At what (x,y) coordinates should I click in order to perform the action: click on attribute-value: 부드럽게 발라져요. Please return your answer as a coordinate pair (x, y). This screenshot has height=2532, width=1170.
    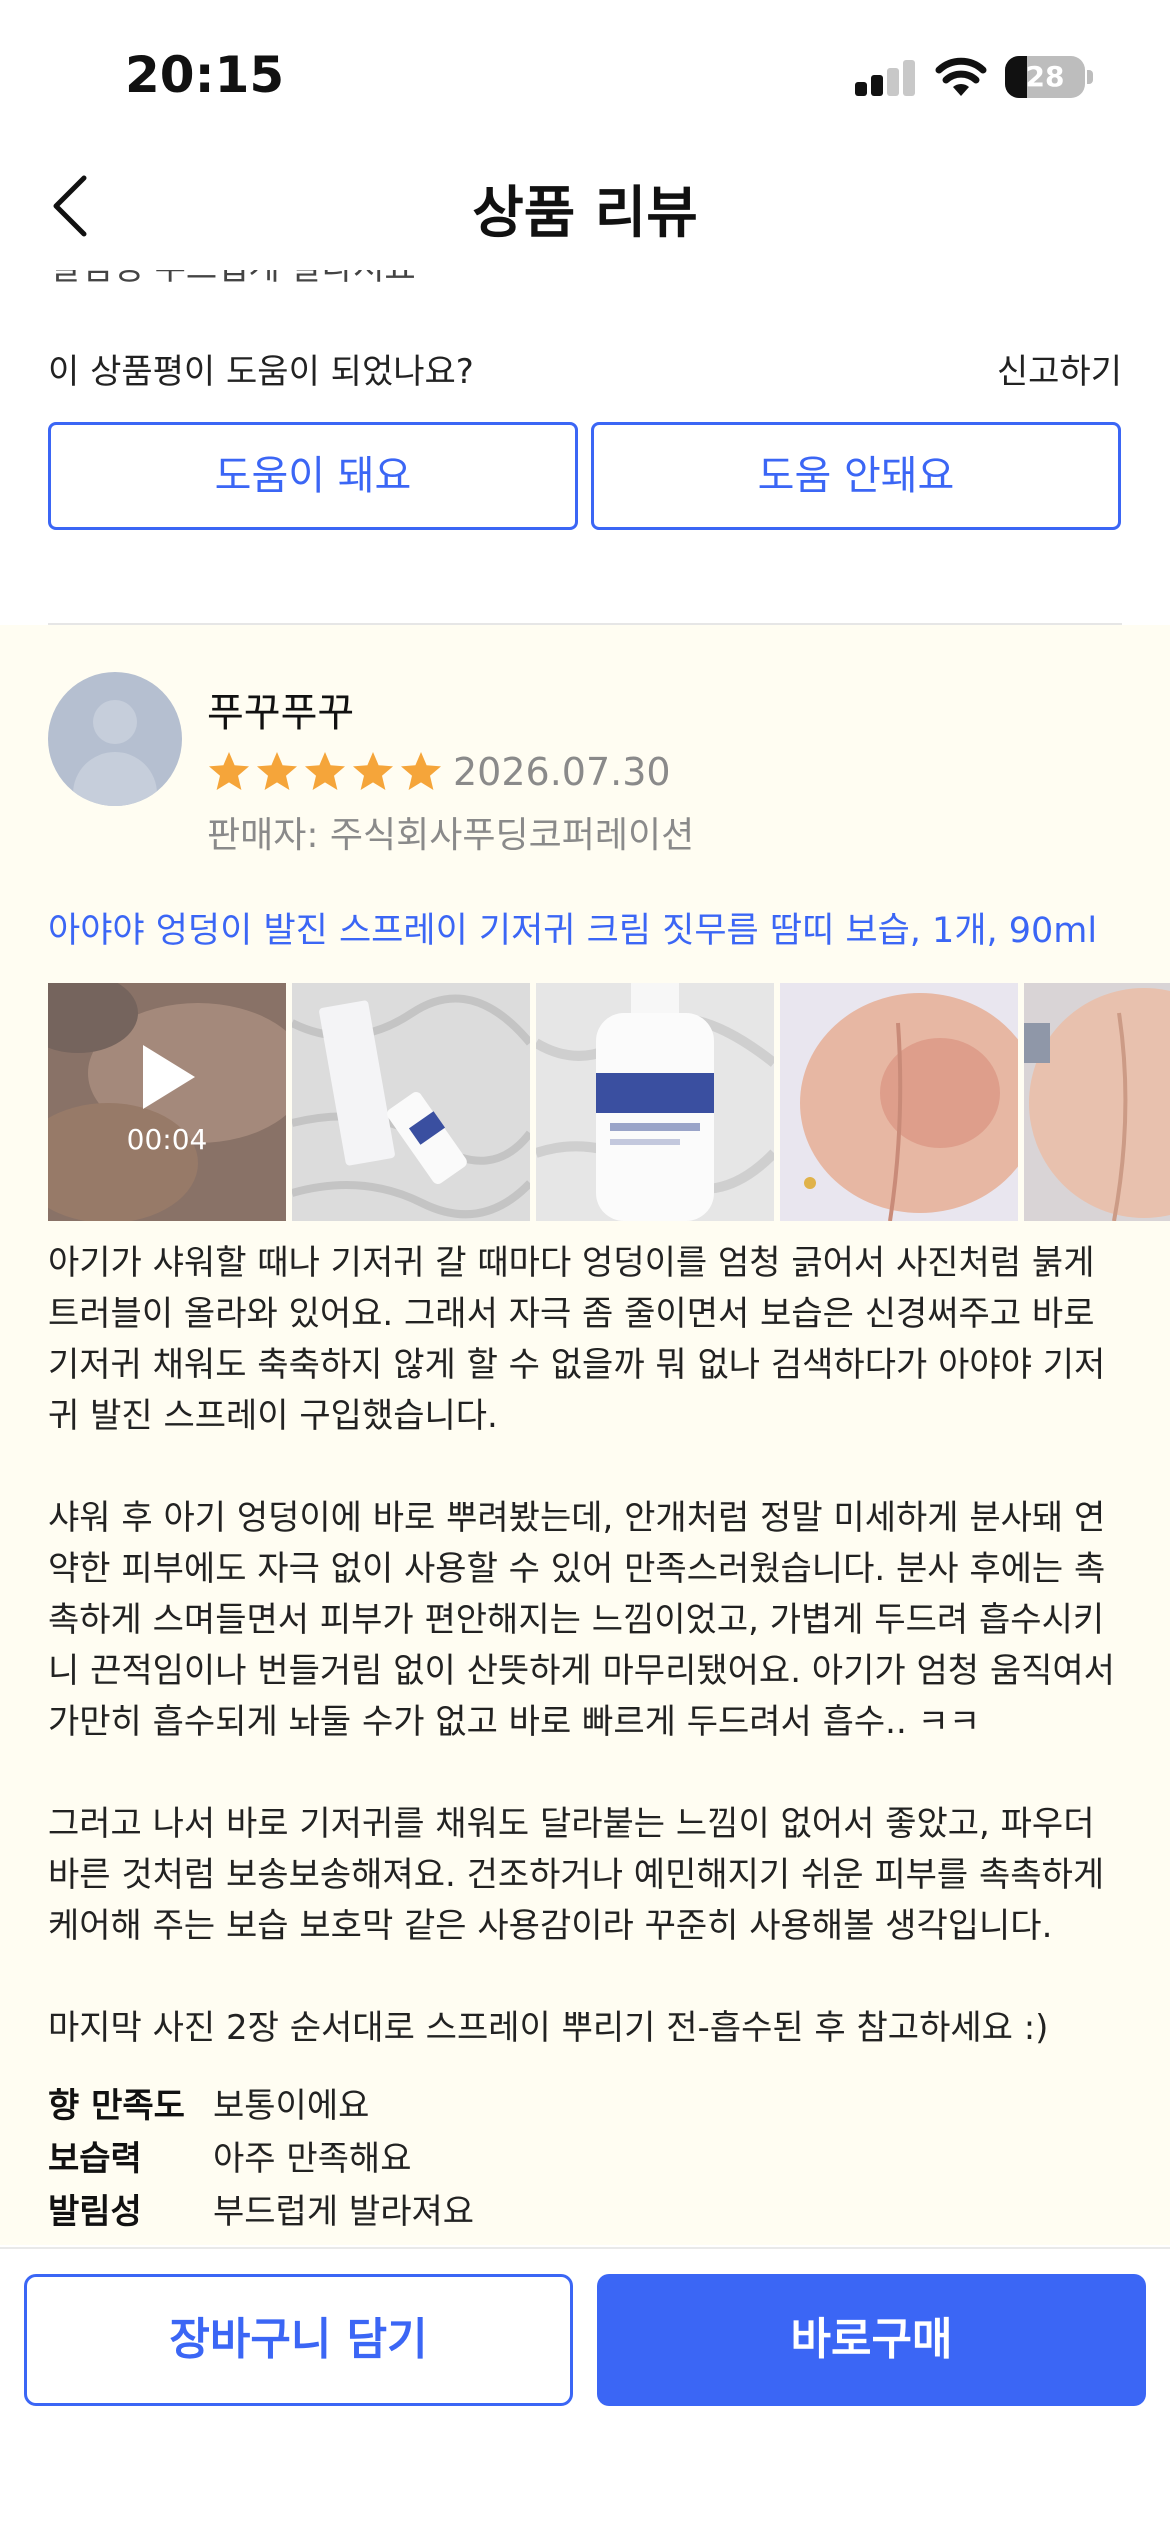
    Looking at the image, I should click on (344, 2212).